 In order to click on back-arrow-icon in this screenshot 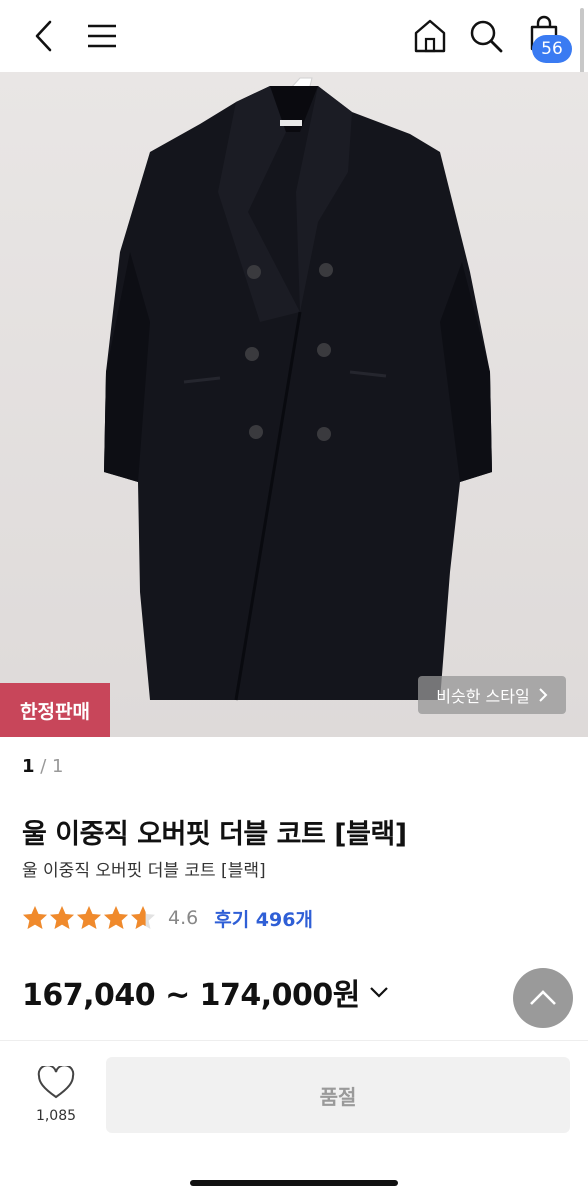, I will do `click(44, 36)`.